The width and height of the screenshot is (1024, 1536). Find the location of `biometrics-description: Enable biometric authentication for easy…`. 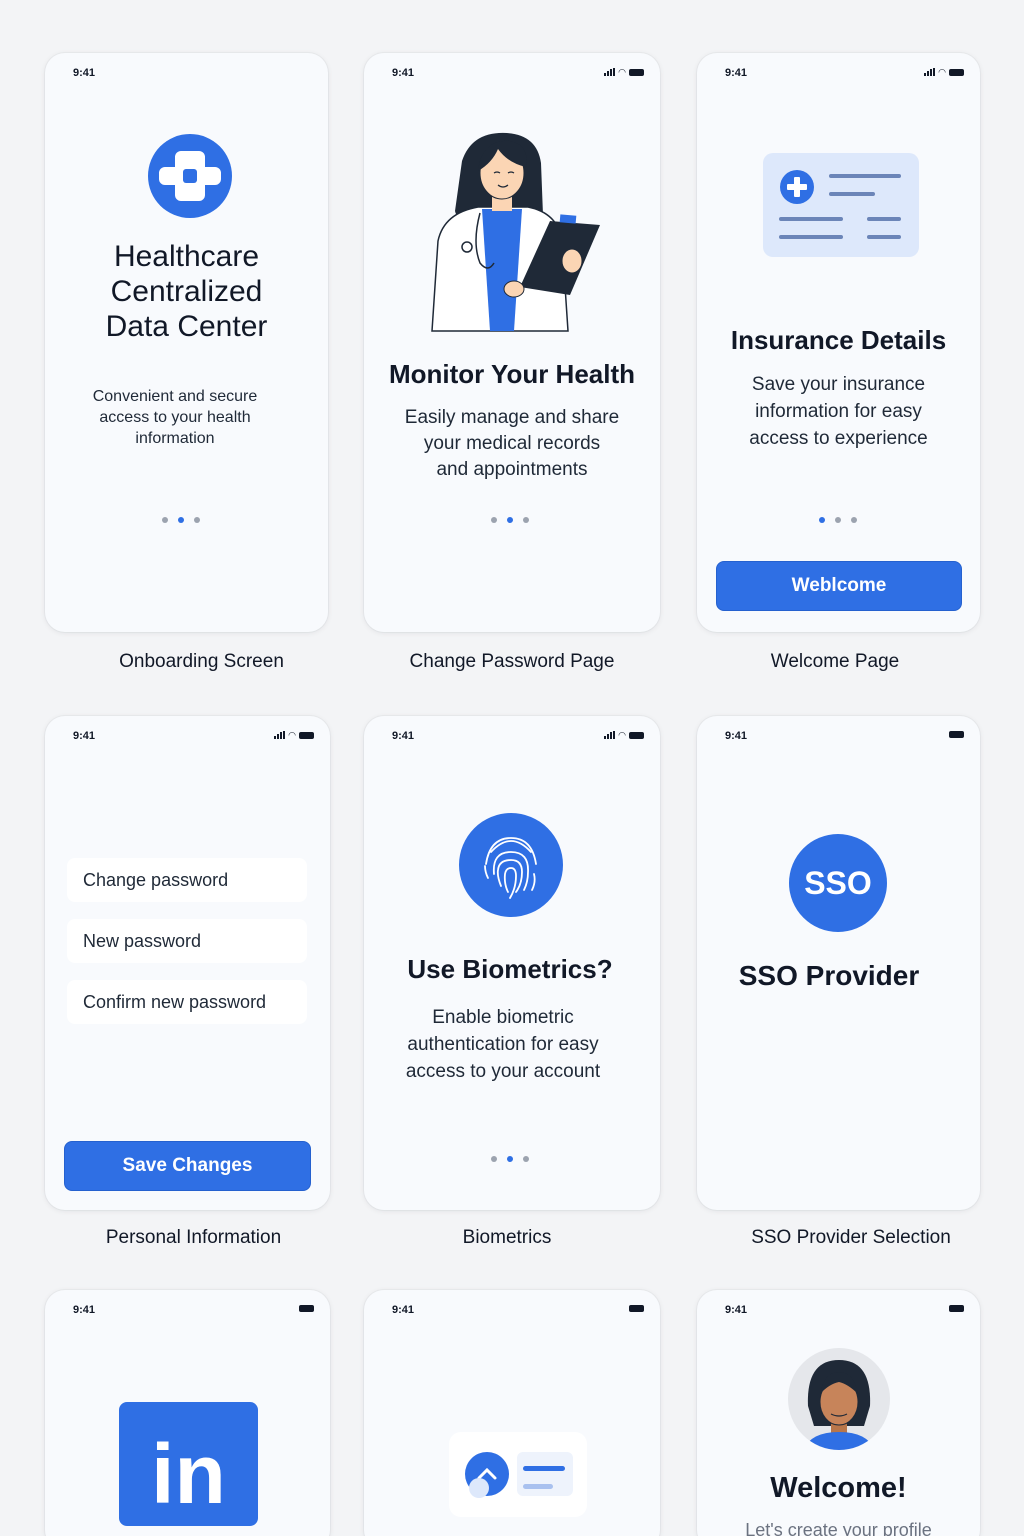

biometrics-description: Enable biometric authentication for easy… is located at coordinates (503, 1044).